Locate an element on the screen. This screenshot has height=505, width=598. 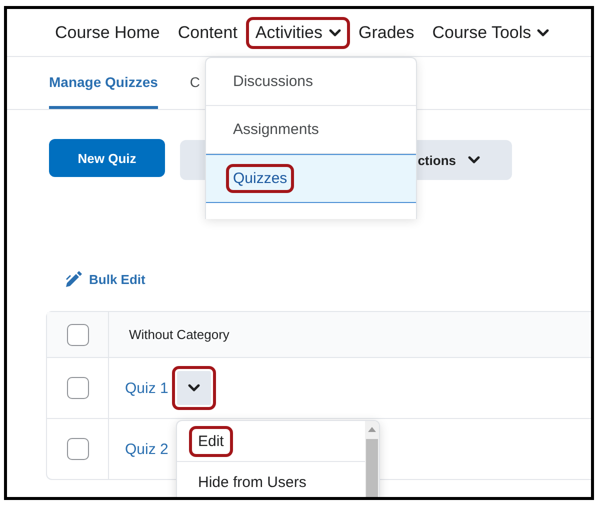
nav-link: Course Tools is located at coordinates (490, 32).